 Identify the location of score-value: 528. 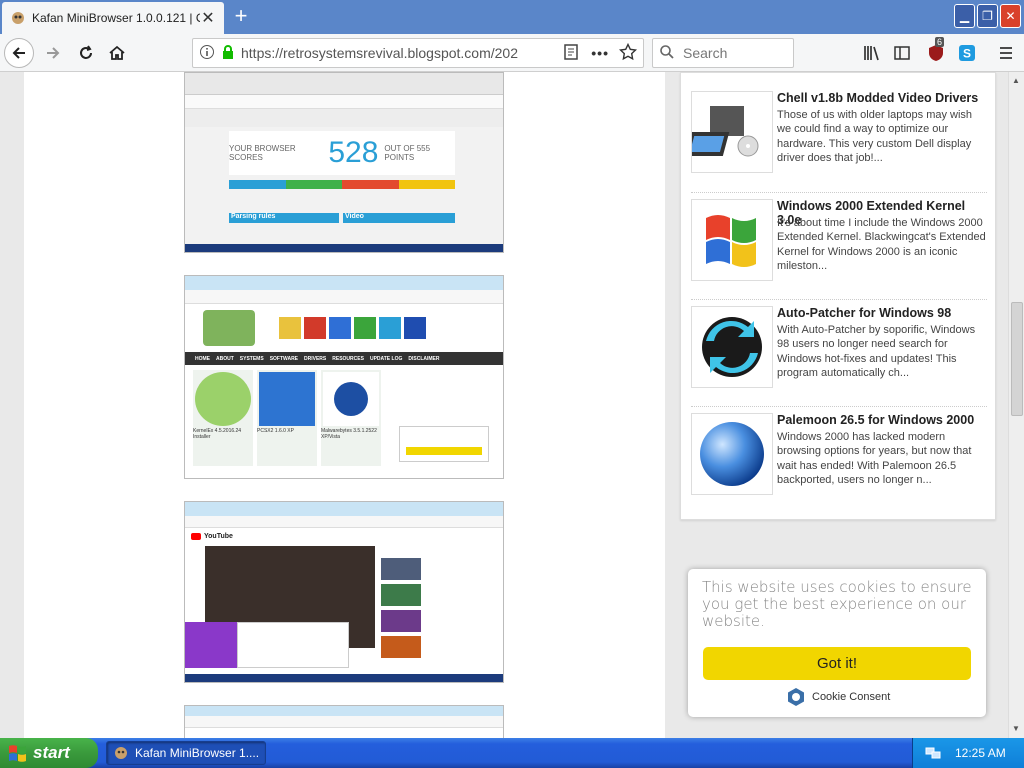
(353, 152).